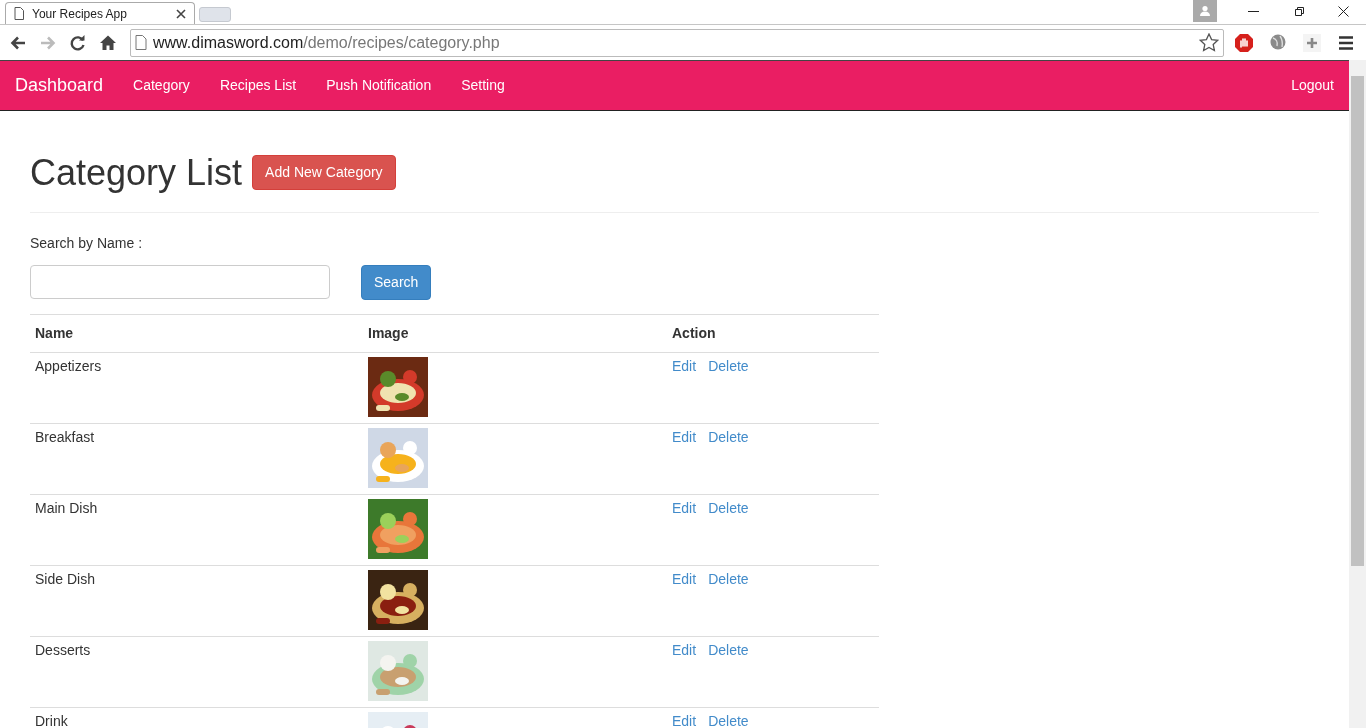 Image resolution: width=1366 pixels, height=728 pixels. I want to click on user-icon, so click(1205, 11).